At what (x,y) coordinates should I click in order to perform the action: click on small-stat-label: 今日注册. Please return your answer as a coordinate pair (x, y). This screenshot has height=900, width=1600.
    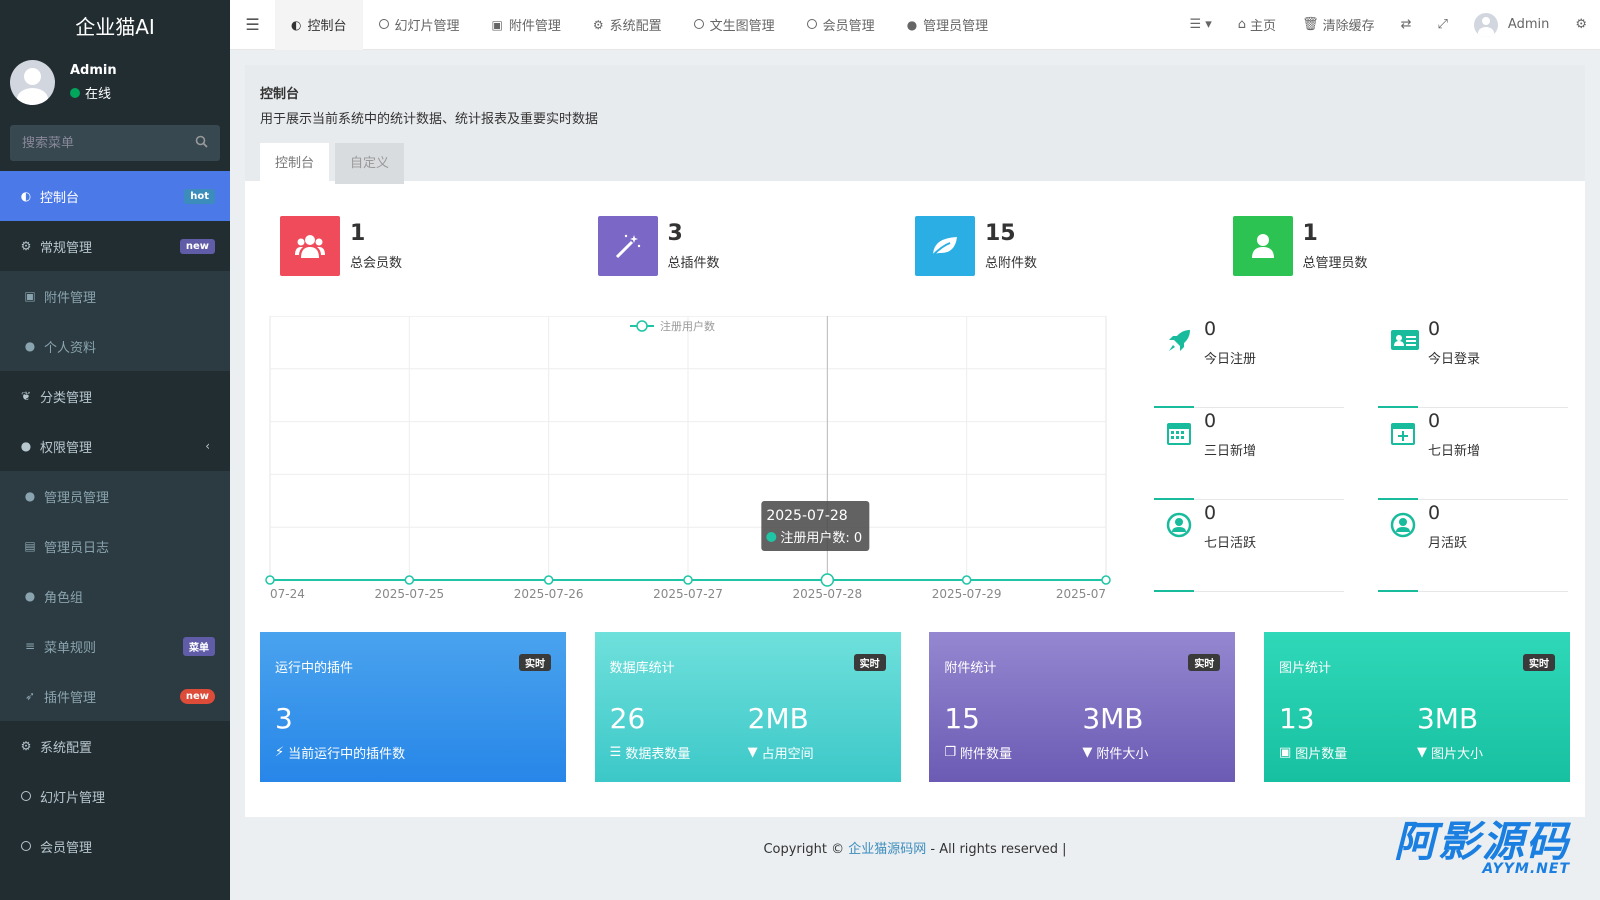
    Looking at the image, I should click on (1230, 359).